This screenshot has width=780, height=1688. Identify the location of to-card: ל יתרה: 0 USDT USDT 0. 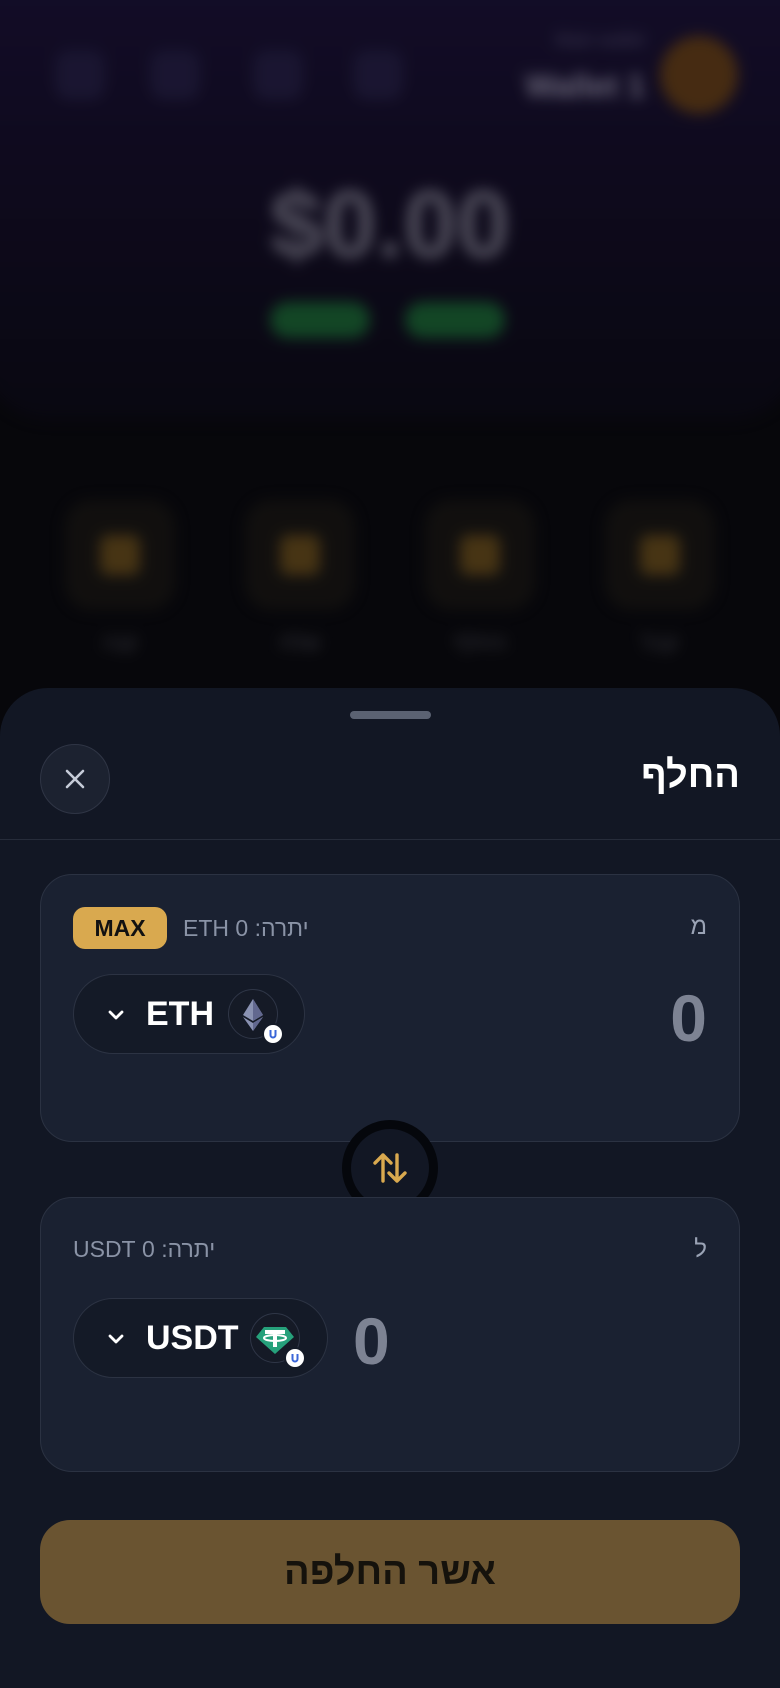
(390, 1334).